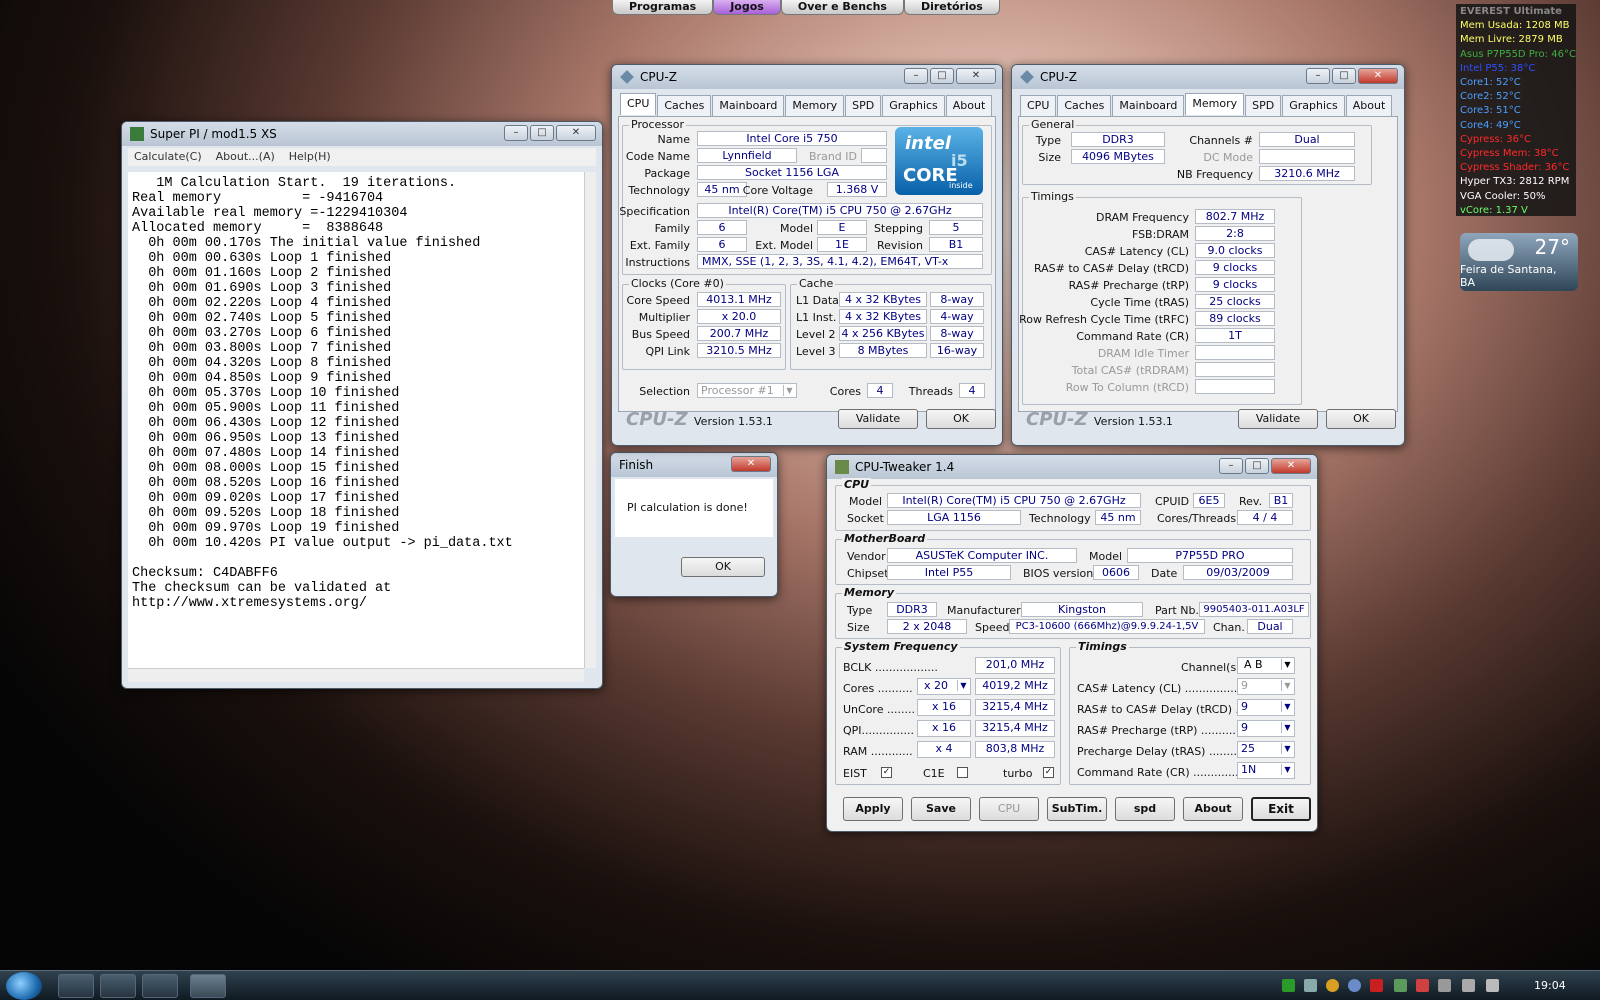 This screenshot has height=1000, width=1600. I want to click on timing-value: 9.0 clocks, so click(1235, 250).